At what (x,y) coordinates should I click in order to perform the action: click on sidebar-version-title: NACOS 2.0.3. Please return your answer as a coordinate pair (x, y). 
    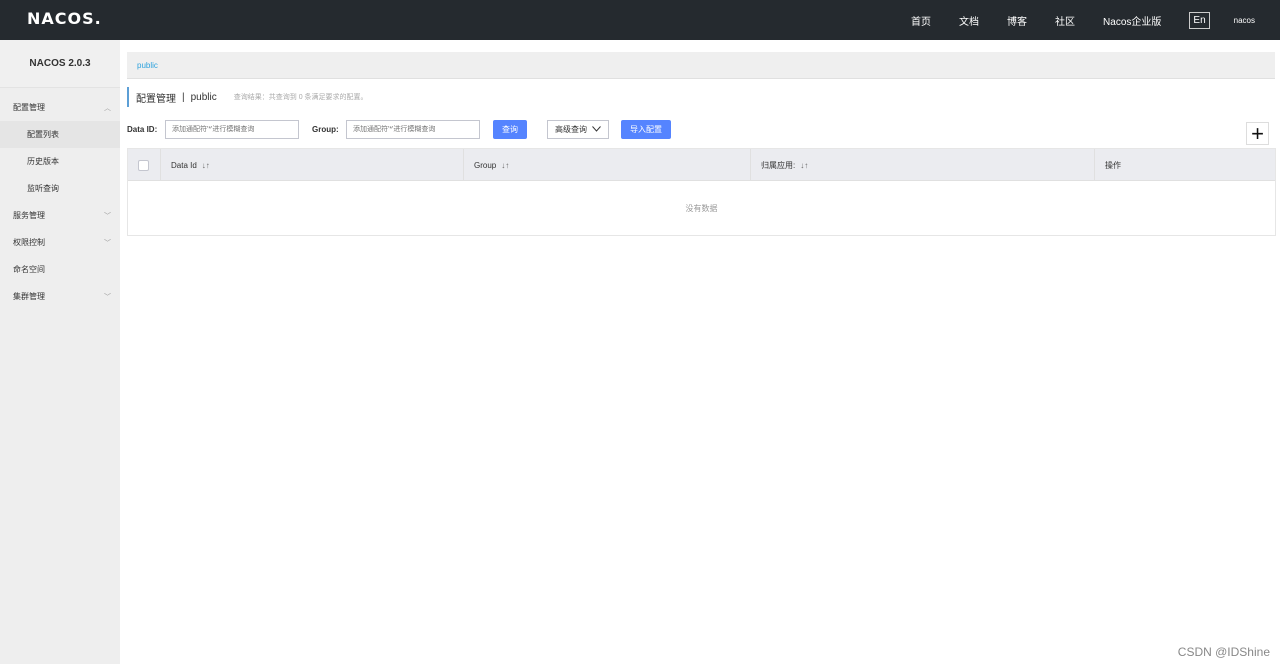
    Looking at the image, I should click on (60, 64).